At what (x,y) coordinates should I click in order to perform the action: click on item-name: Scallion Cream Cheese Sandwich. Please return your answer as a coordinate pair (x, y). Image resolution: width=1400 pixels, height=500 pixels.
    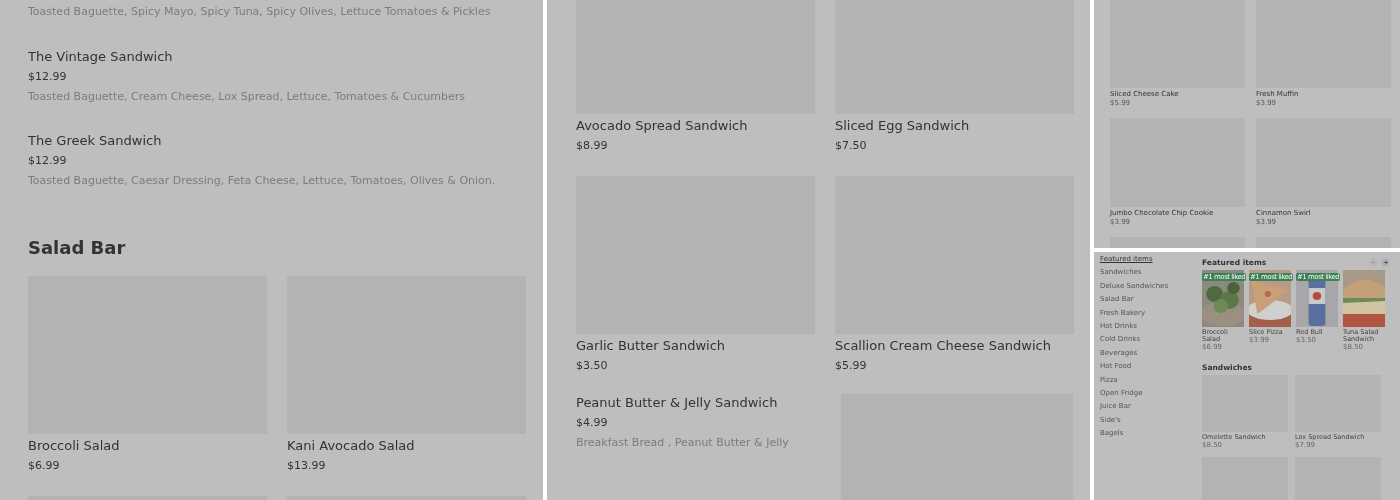
    Looking at the image, I should click on (943, 346).